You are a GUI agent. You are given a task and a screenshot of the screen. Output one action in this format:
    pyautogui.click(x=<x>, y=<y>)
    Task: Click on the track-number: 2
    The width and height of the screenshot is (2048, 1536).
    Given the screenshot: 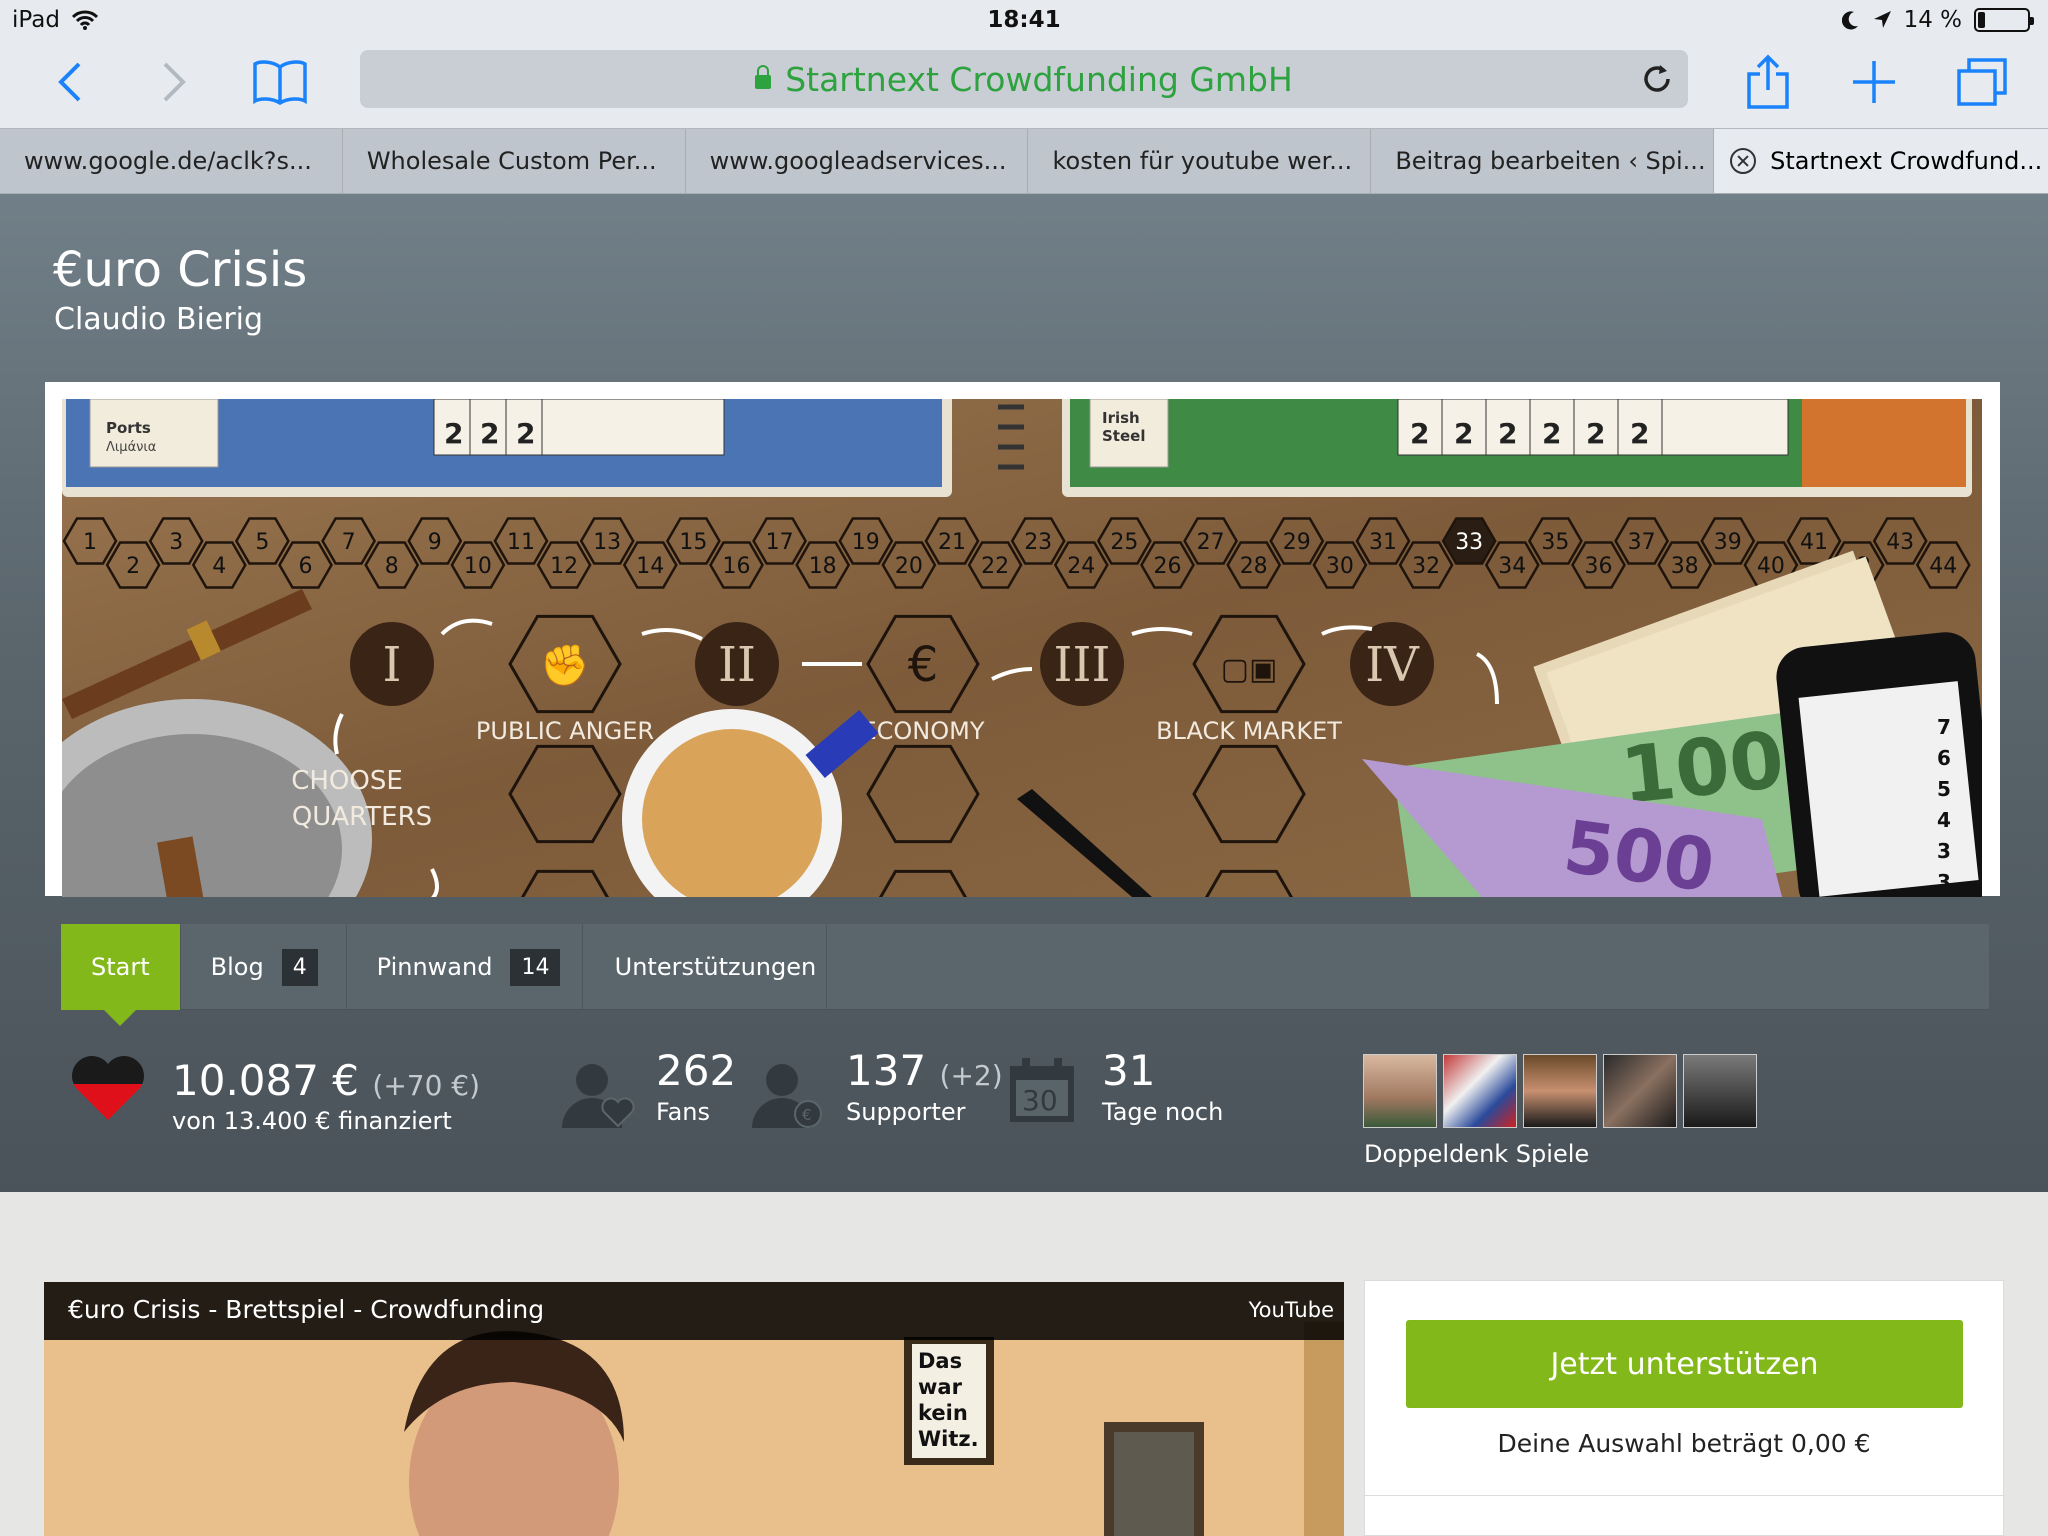 What is the action you would take?
    pyautogui.click(x=133, y=566)
    